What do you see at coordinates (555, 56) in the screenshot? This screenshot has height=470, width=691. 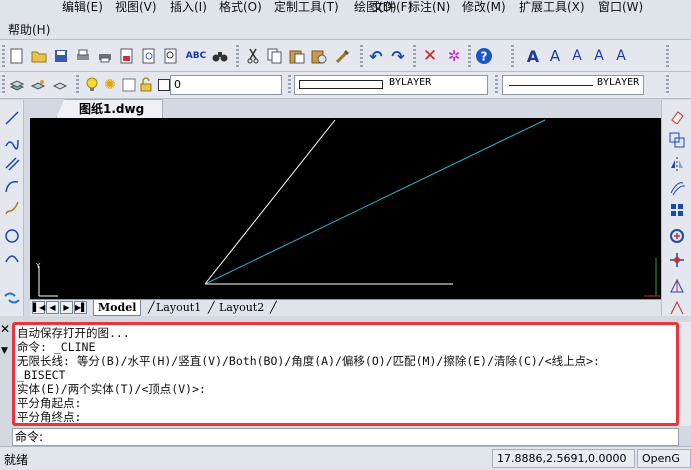 I see `single-line-text-icon: A` at bounding box center [555, 56].